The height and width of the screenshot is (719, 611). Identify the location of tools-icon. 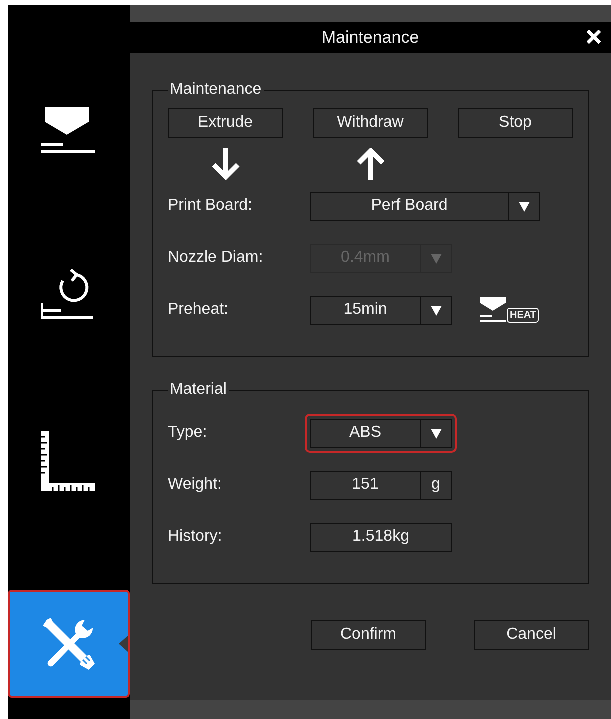
(69, 644).